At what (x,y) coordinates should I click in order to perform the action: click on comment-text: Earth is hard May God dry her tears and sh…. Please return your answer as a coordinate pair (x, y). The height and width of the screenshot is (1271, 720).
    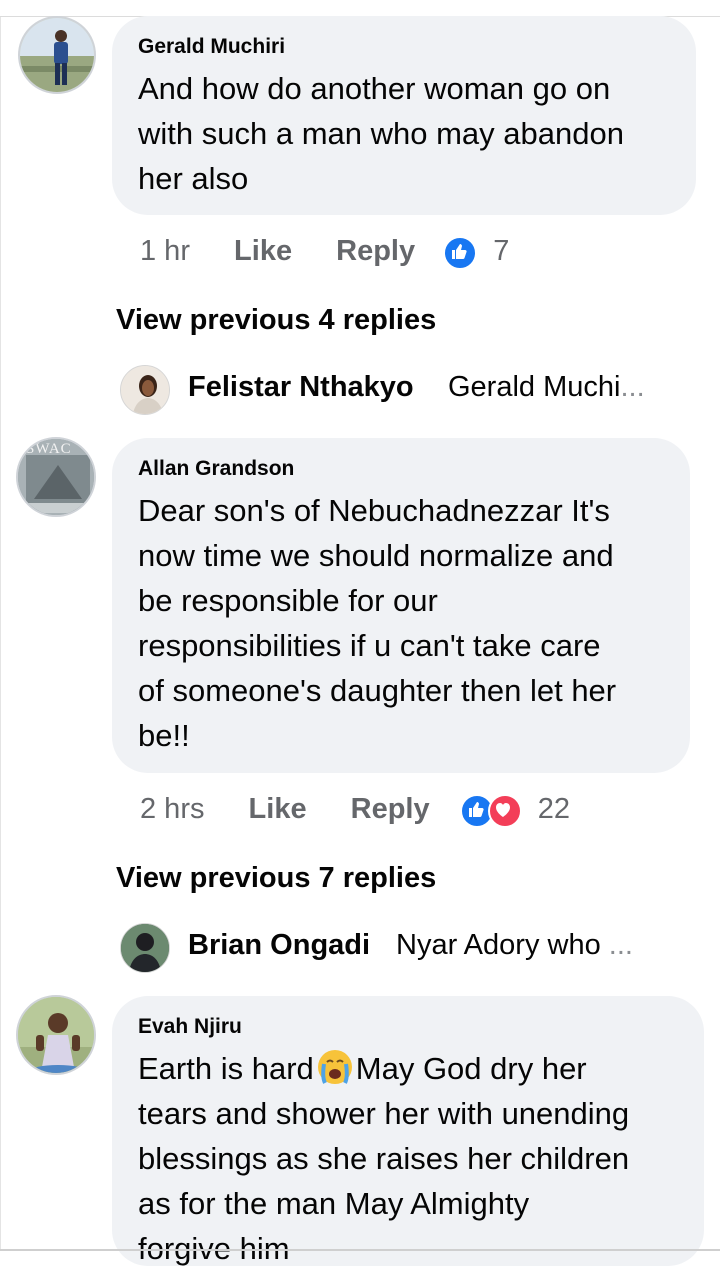
    Looking at the image, I should click on (409, 1158).